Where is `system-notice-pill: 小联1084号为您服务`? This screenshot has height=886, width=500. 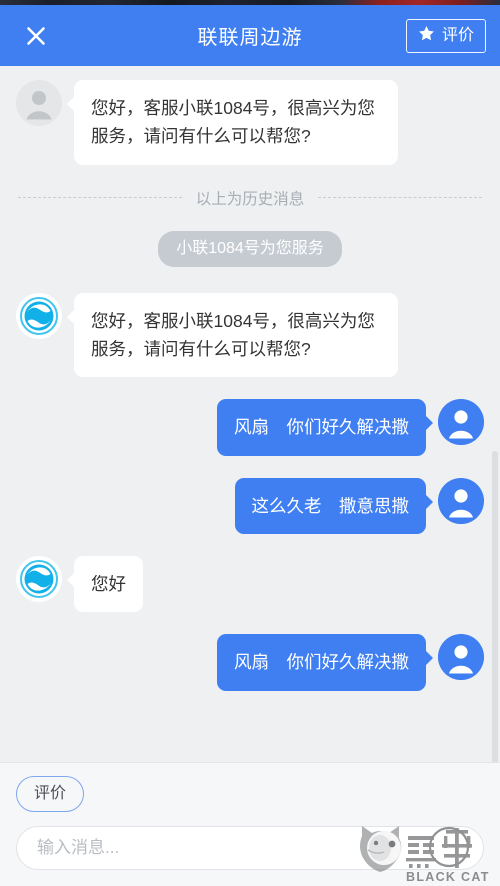 system-notice-pill: 小联1084号为您服务 is located at coordinates (250, 248).